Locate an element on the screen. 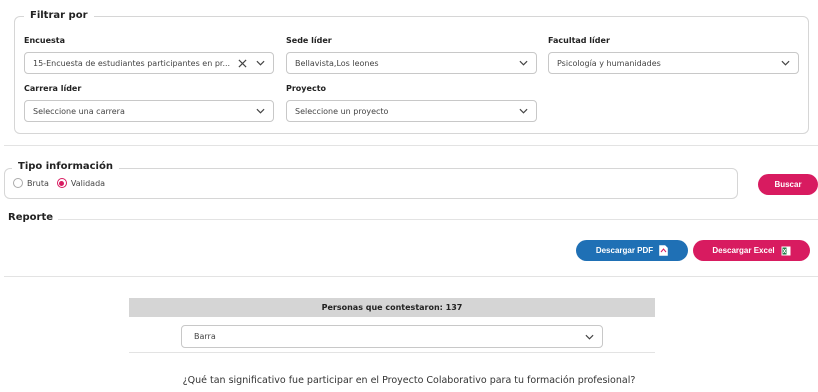  tipo-radio-group: Bruta Validada is located at coordinates (59, 183).